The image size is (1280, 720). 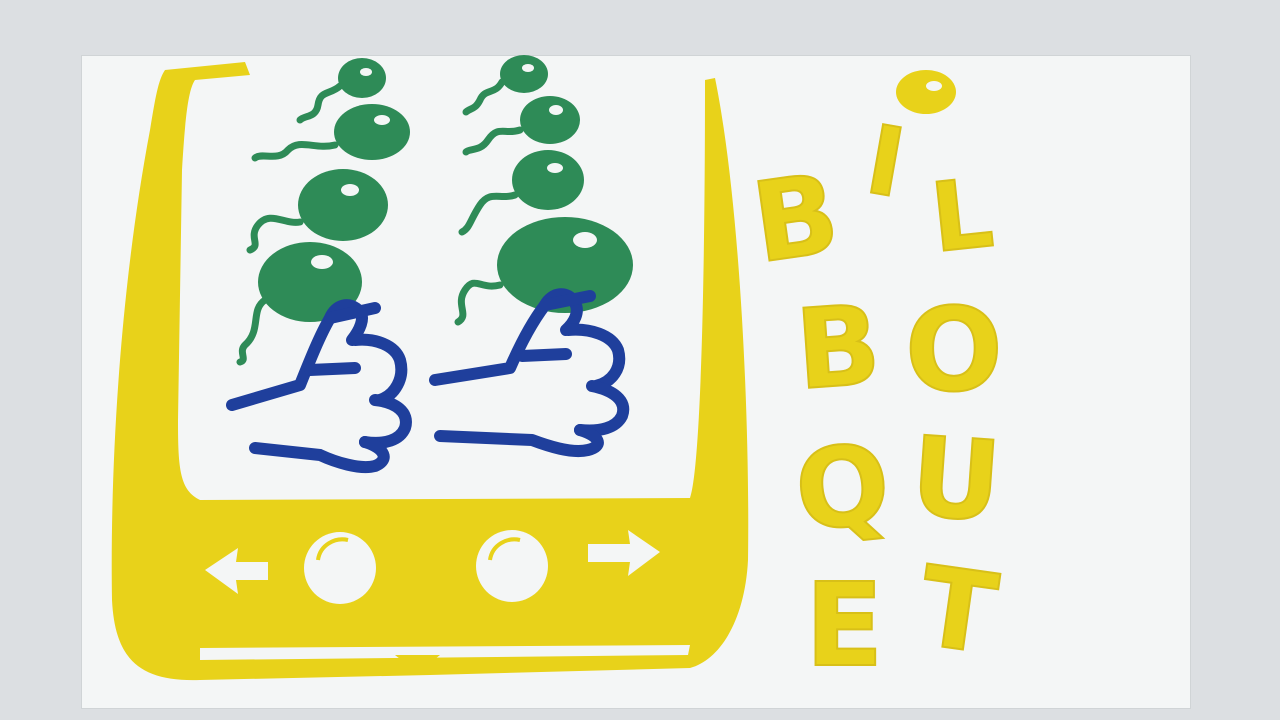 I want to click on title-letter-q: Q, so click(x=842, y=487).